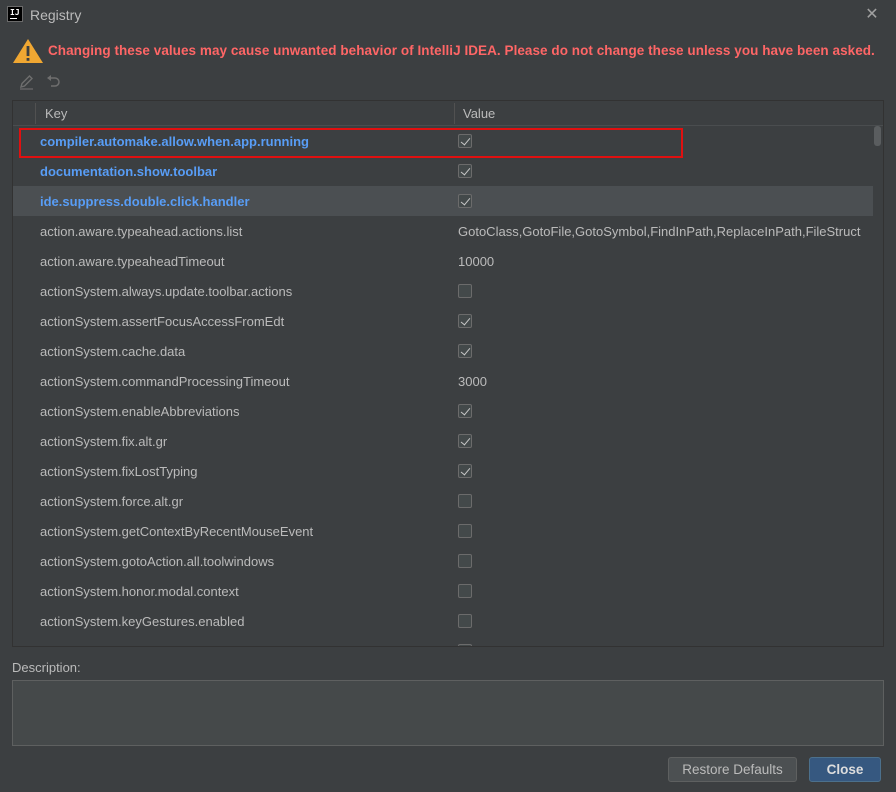  What do you see at coordinates (443, 471) in the screenshot?
I see `table-row: actionSystem.fixLostTyping` at bounding box center [443, 471].